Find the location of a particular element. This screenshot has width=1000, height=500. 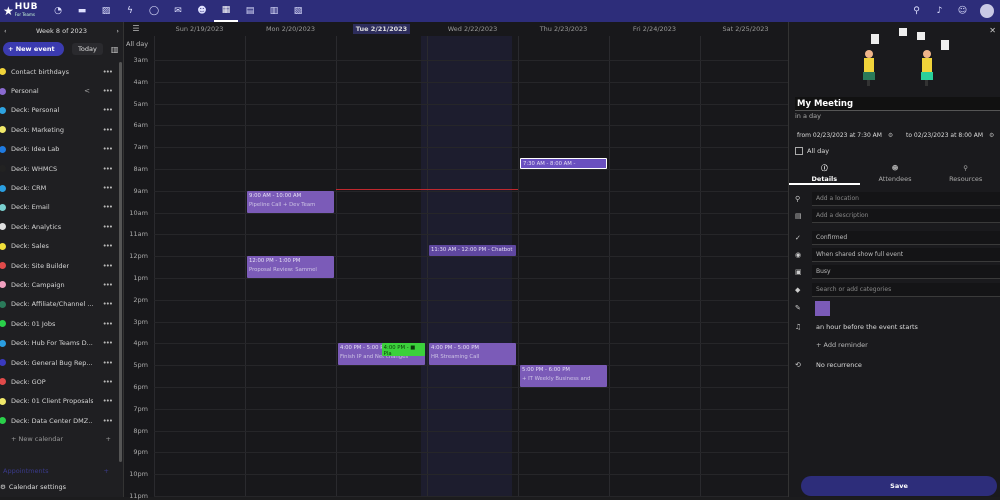

forms-icon: ▧ is located at coordinates (298, 11).